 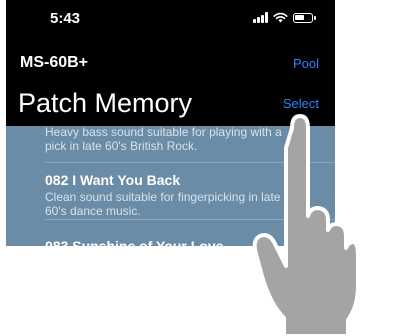 I want to click on pool-button: Pool, so click(x=306, y=63).